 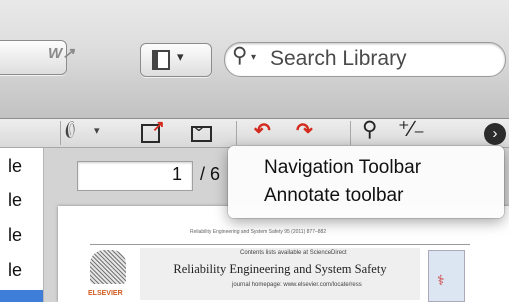 What do you see at coordinates (161, 60) in the screenshot?
I see `layout-view-icon` at bounding box center [161, 60].